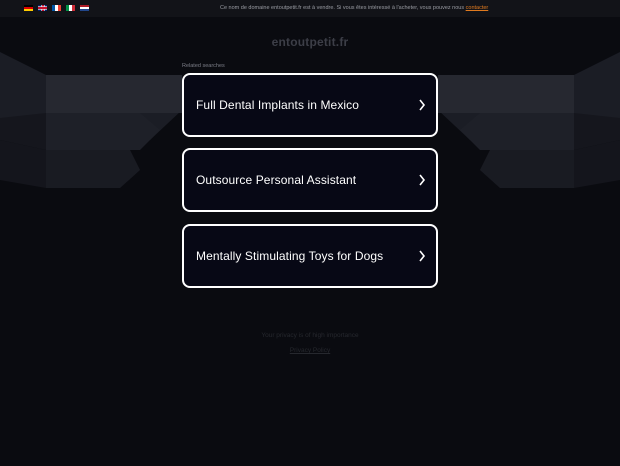 This screenshot has height=466, width=620. What do you see at coordinates (310, 42) in the screenshot?
I see `domain-title: entoutpetit.fr` at bounding box center [310, 42].